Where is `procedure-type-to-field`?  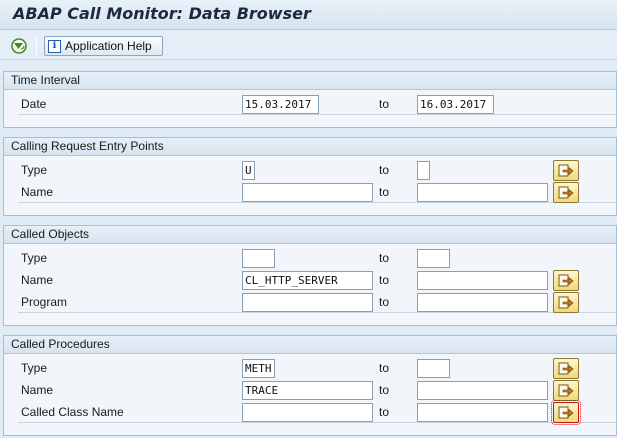
procedure-type-to-field is located at coordinates (433, 368).